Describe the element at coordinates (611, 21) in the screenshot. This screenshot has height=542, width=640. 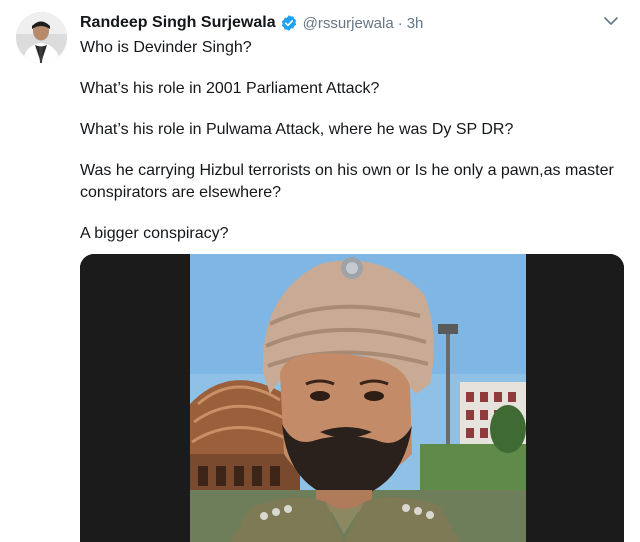
I see `chevron-down-icon` at that location.